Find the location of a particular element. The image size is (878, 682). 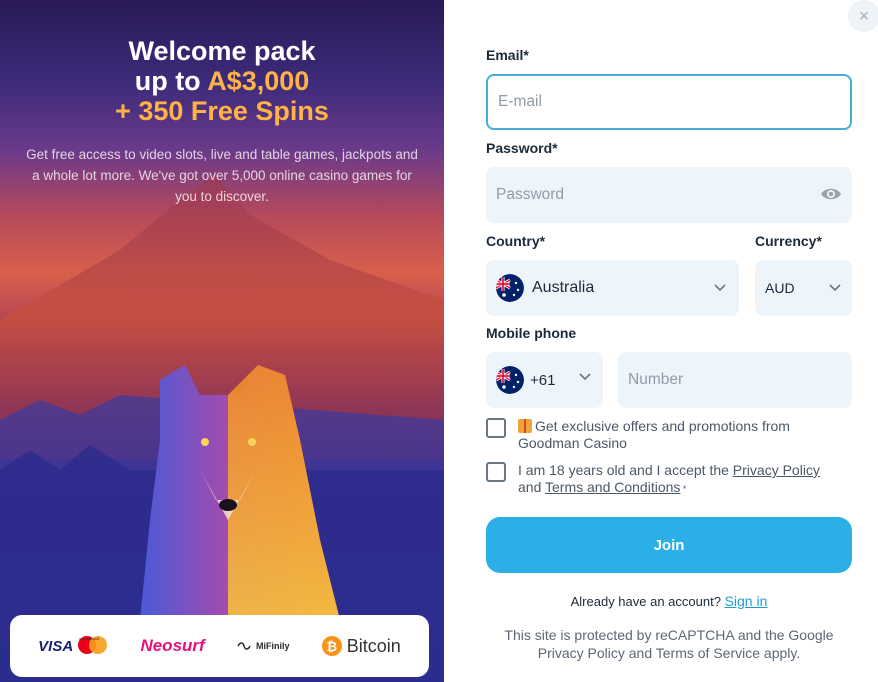

country-value: Australia is located at coordinates (563, 287).